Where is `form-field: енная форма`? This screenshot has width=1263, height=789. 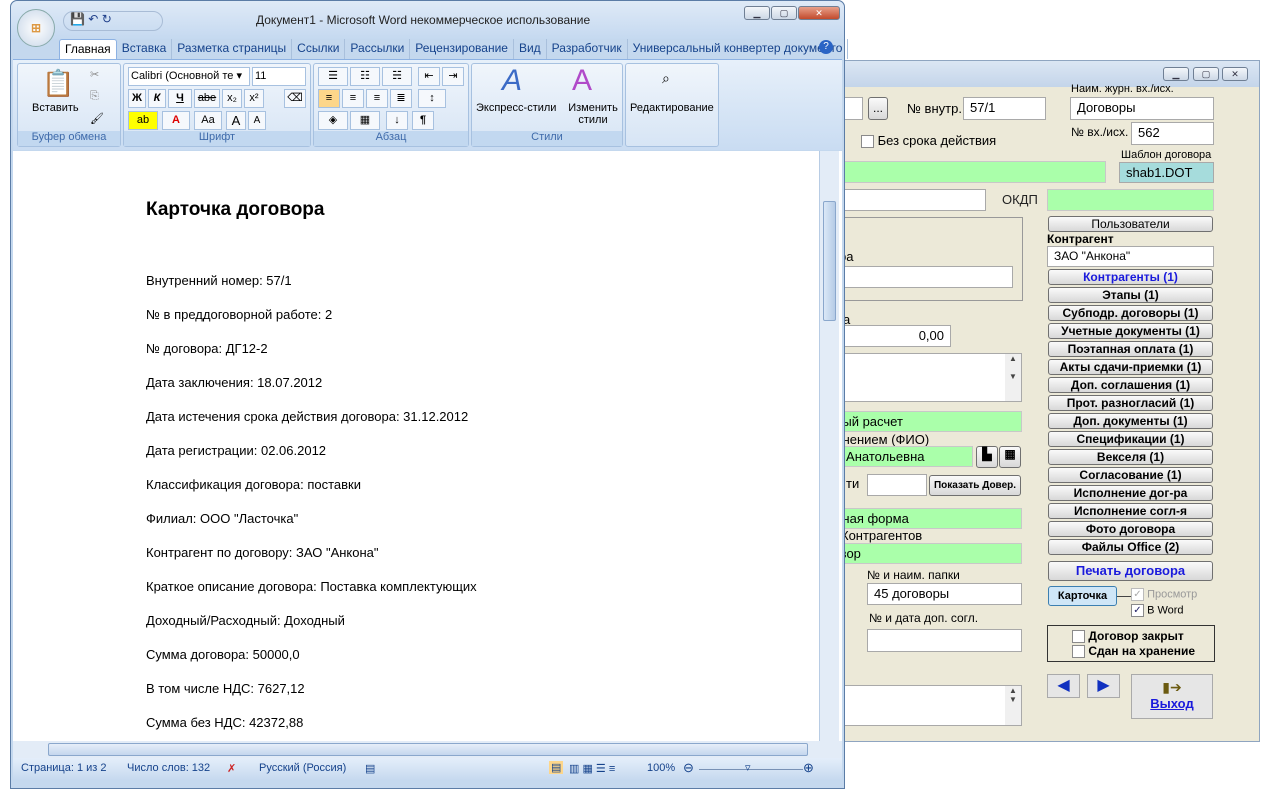 form-field: енная форма is located at coordinates (921, 518).